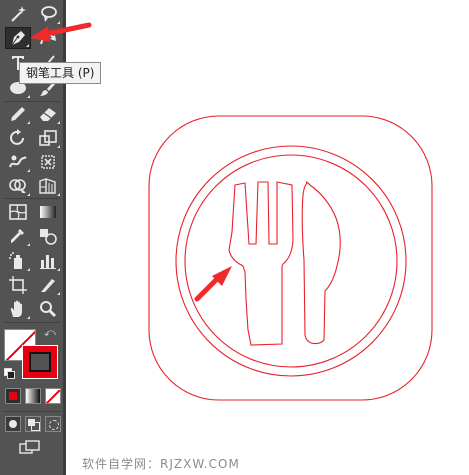 Image resolution: width=469 pixels, height=475 pixels. I want to click on gradient-tool, so click(48, 212).